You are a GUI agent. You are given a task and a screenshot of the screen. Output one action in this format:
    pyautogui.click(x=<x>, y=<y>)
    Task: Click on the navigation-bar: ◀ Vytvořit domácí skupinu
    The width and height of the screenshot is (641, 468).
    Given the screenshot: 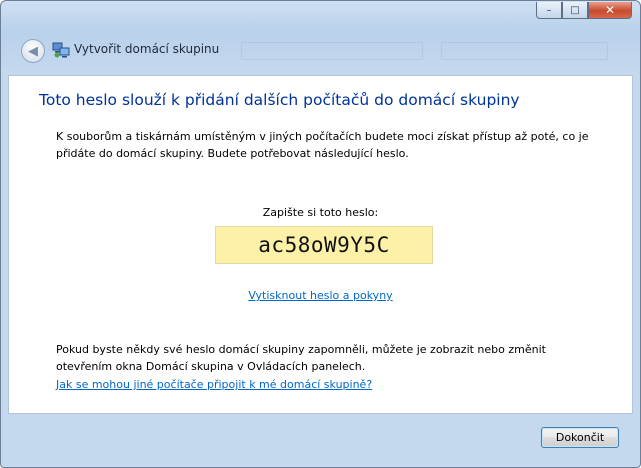 What is the action you would take?
    pyautogui.click(x=320, y=52)
    